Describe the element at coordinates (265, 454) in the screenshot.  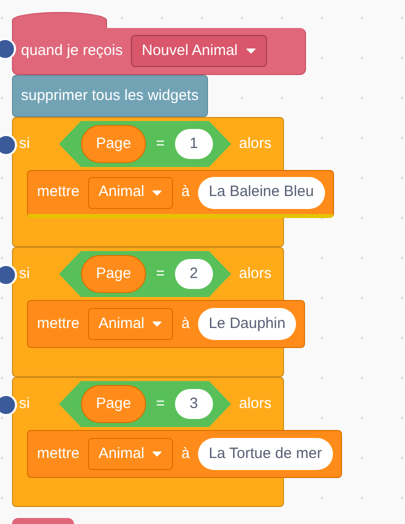
I see `value-input: La Tortue de mer` at that location.